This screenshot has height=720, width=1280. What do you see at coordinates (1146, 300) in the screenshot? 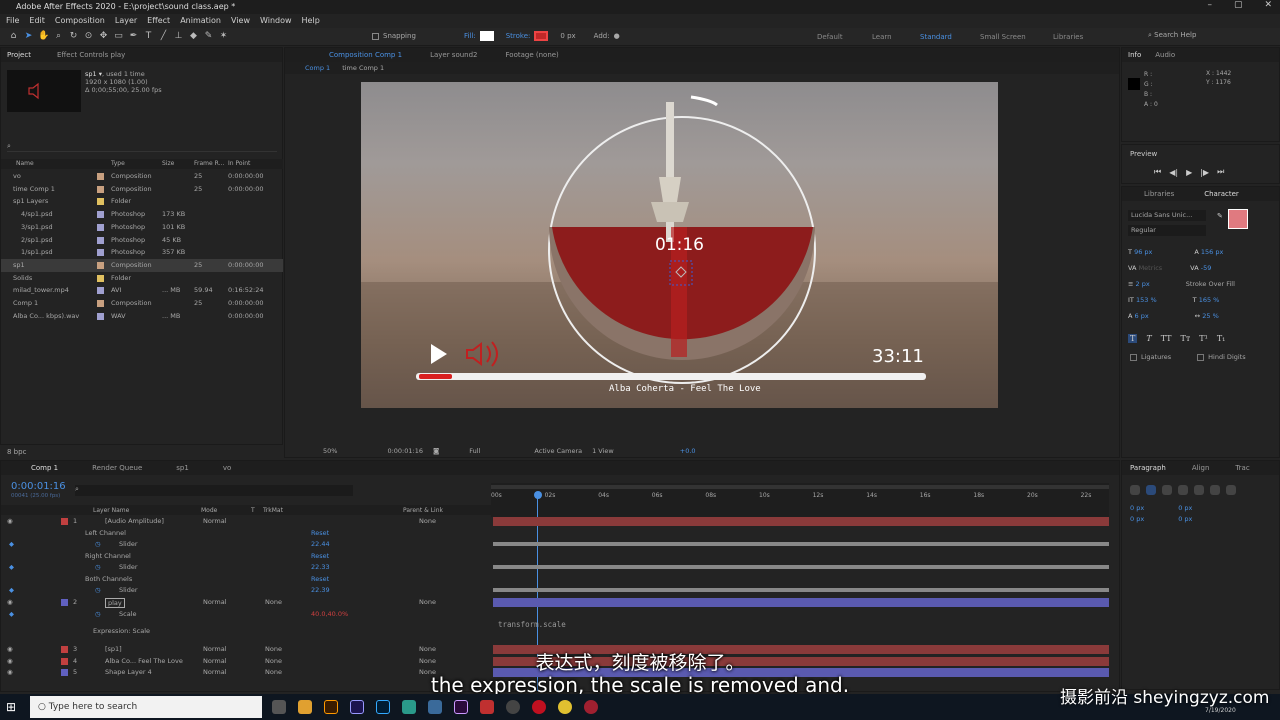
I see `vertical-scale: 153 %` at bounding box center [1146, 300].